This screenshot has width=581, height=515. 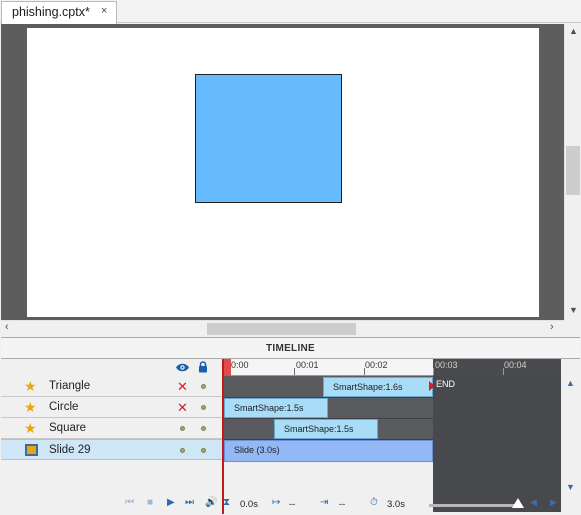 I want to click on audio-icon: 🔊, so click(x=211, y=502).